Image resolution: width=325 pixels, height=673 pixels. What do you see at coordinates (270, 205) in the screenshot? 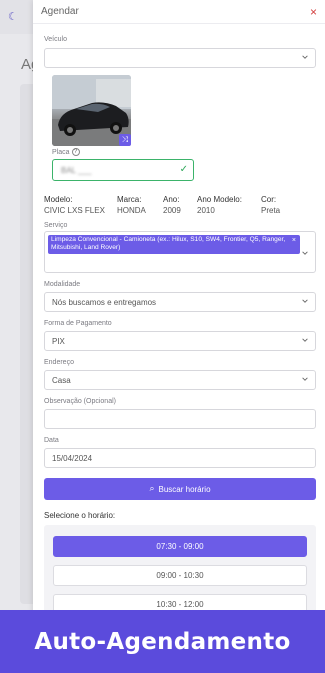
I see `spec-cor: Cor: Preta` at bounding box center [270, 205].